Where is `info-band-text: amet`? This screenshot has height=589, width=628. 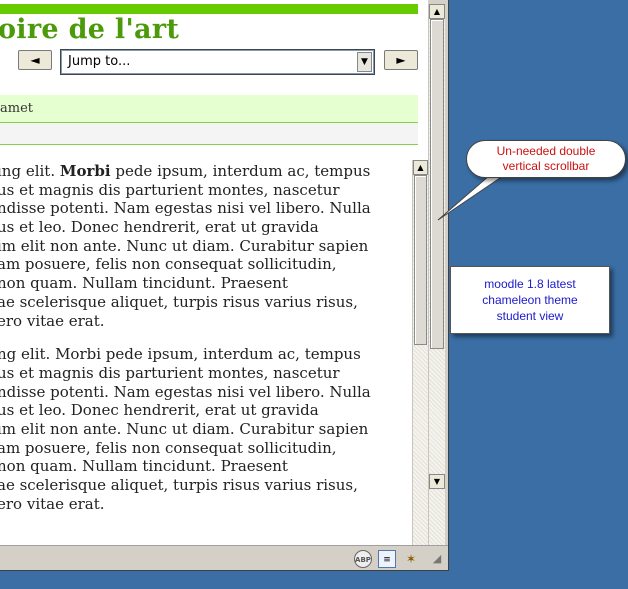
info-band-text: amet is located at coordinates (16, 108).